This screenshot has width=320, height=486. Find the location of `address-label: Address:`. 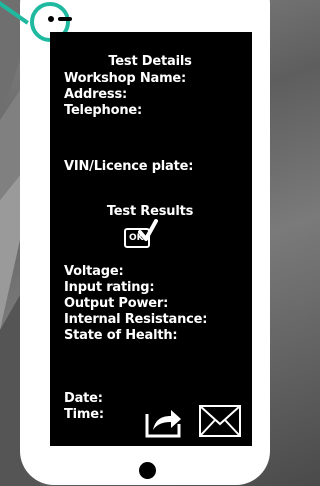

address-label: Address: is located at coordinates (95, 94).